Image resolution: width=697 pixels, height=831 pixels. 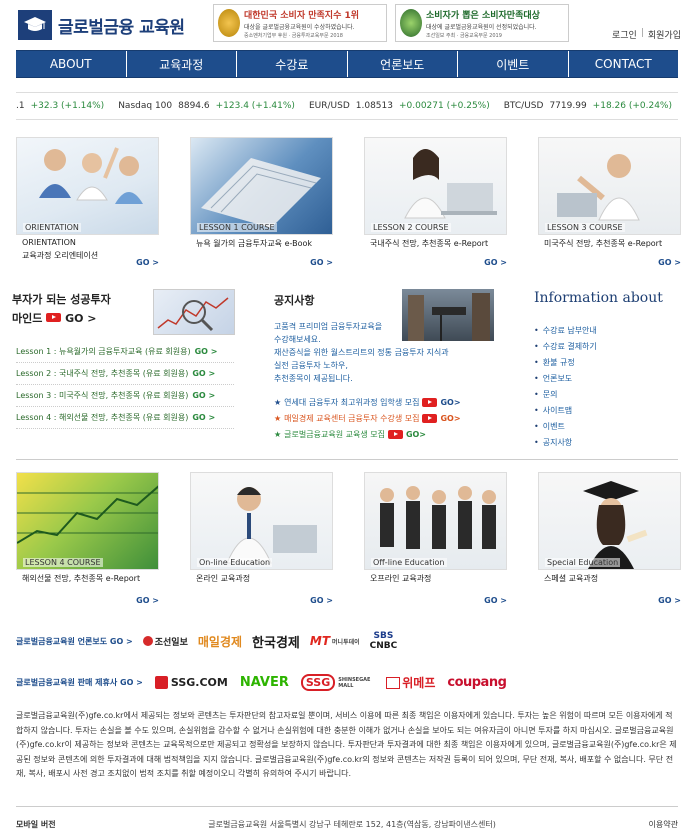 I want to click on section-heading: 부자가 되는 성공투자, so click(x=61, y=299).